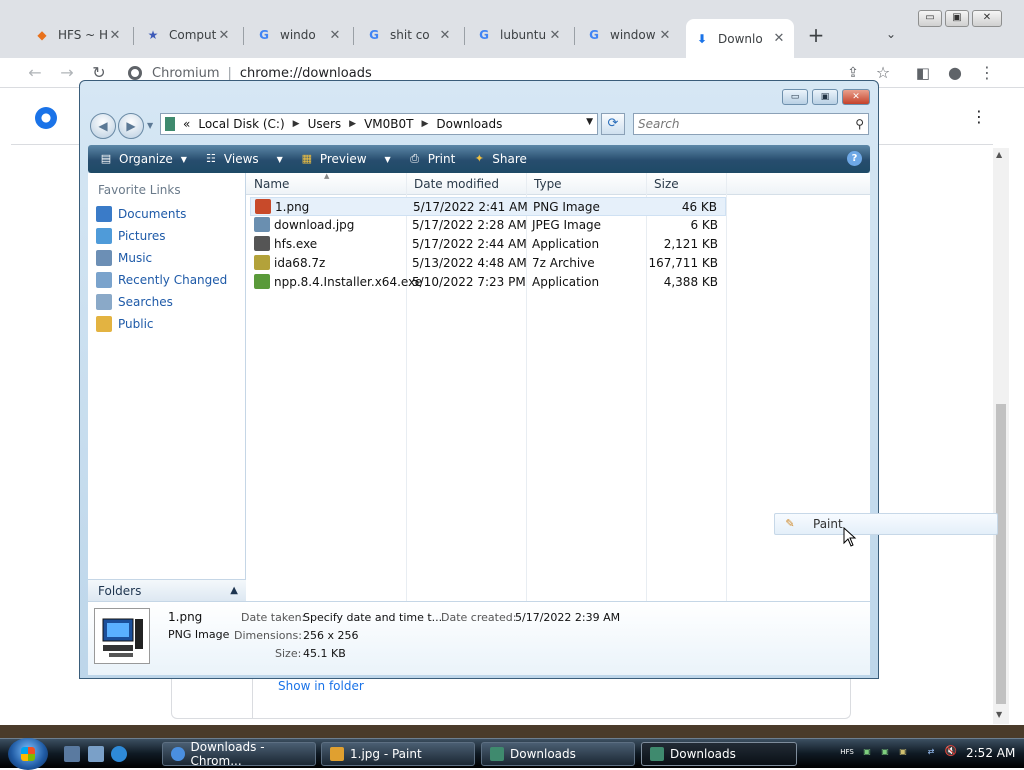  I want to click on hfs-tray-icon: HFS, so click(847, 752).